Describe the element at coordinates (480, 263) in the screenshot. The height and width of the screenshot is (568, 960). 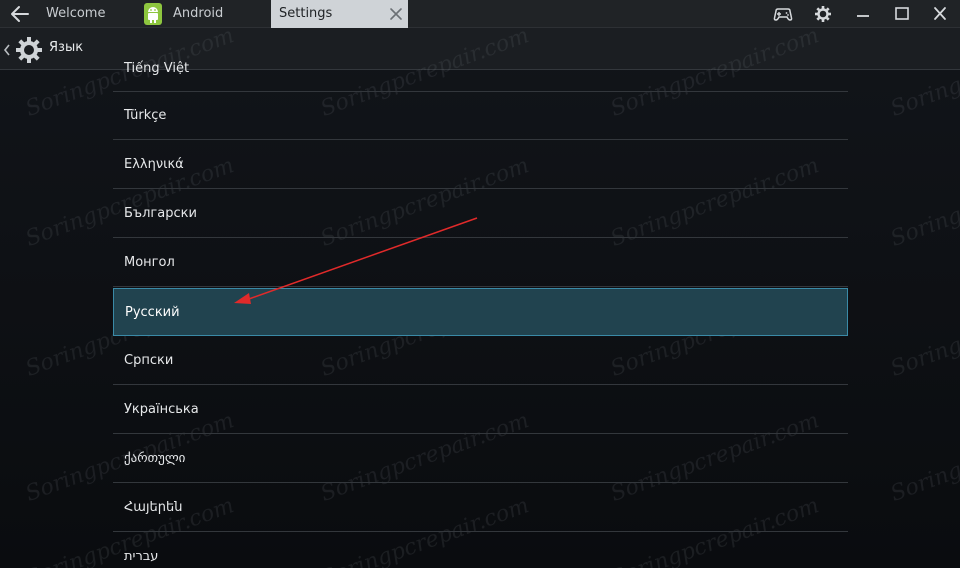
I see `language-item: Монгол` at that location.